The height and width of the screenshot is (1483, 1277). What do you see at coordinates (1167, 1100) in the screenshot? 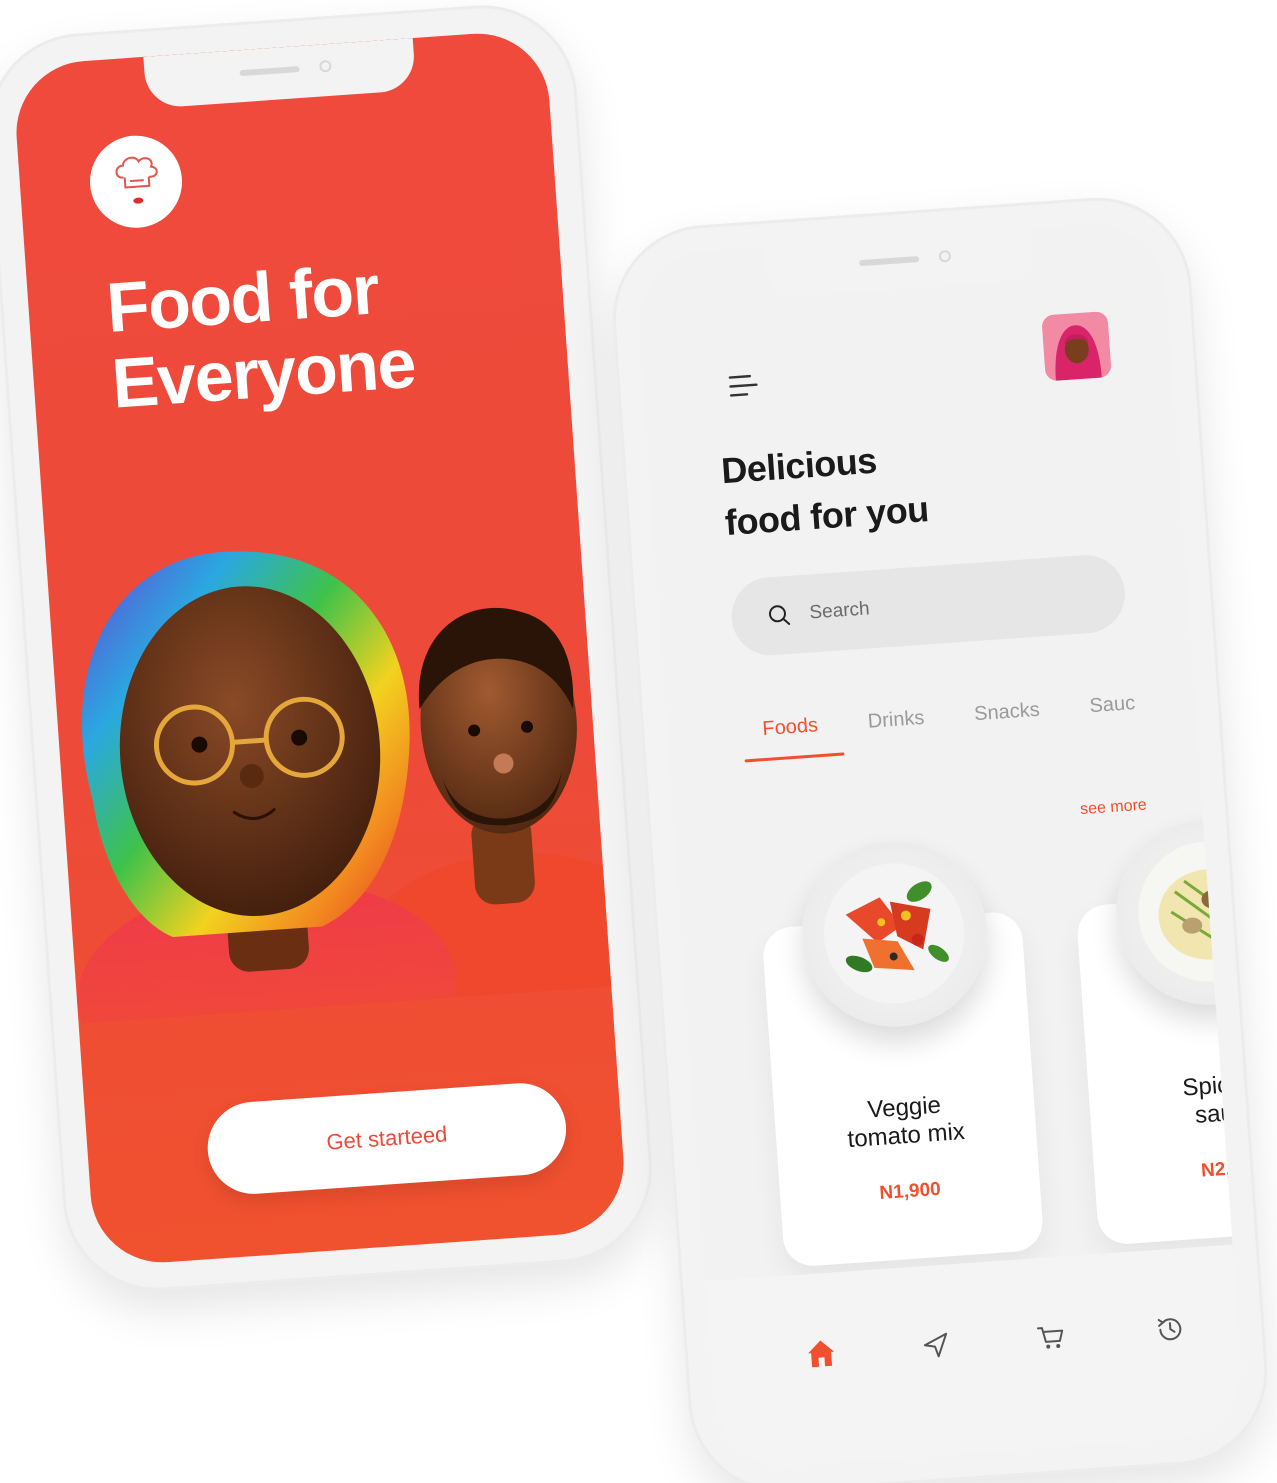
I see `food-name: Spicy f sauc` at bounding box center [1167, 1100].